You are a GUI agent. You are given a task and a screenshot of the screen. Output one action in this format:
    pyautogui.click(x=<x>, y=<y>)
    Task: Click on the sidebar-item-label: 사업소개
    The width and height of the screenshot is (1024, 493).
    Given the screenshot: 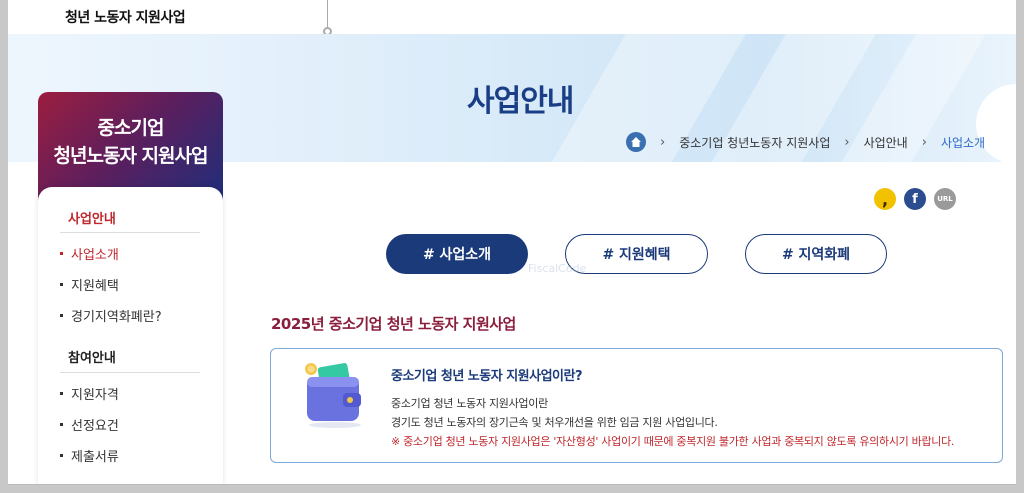 What is the action you would take?
    pyautogui.click(x=95, y=255)
    